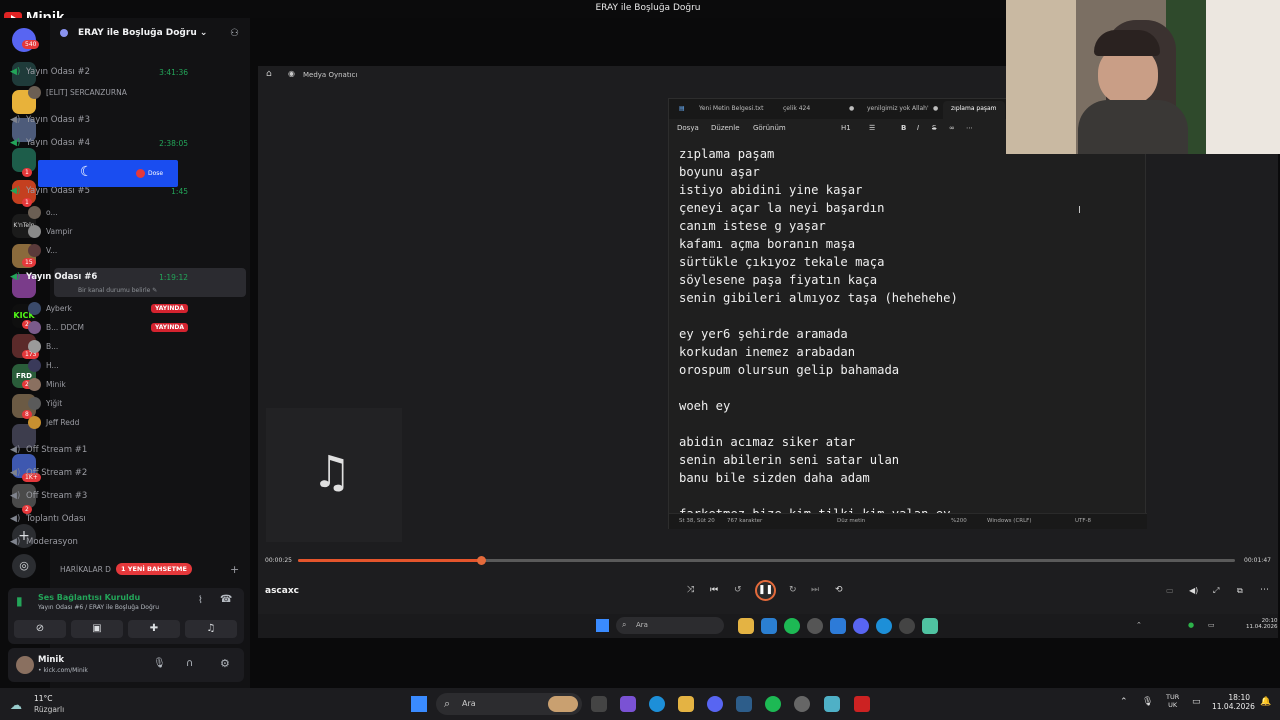  What do you see at coordinates (103, 450) in the screenshot?
I see `channel-off-stream-1: ◀) Off Stream #1` at bounding box center [103, 450].